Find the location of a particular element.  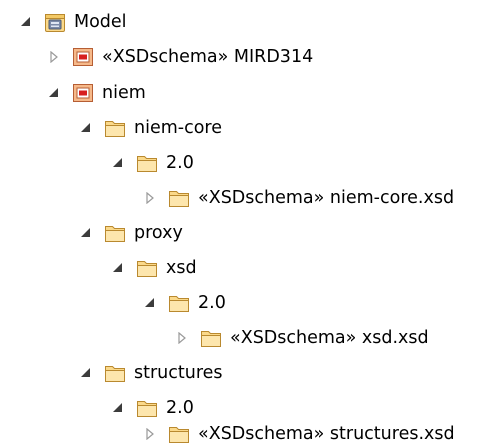

tree-node-niem: niem is located at coordinates (73, 93).